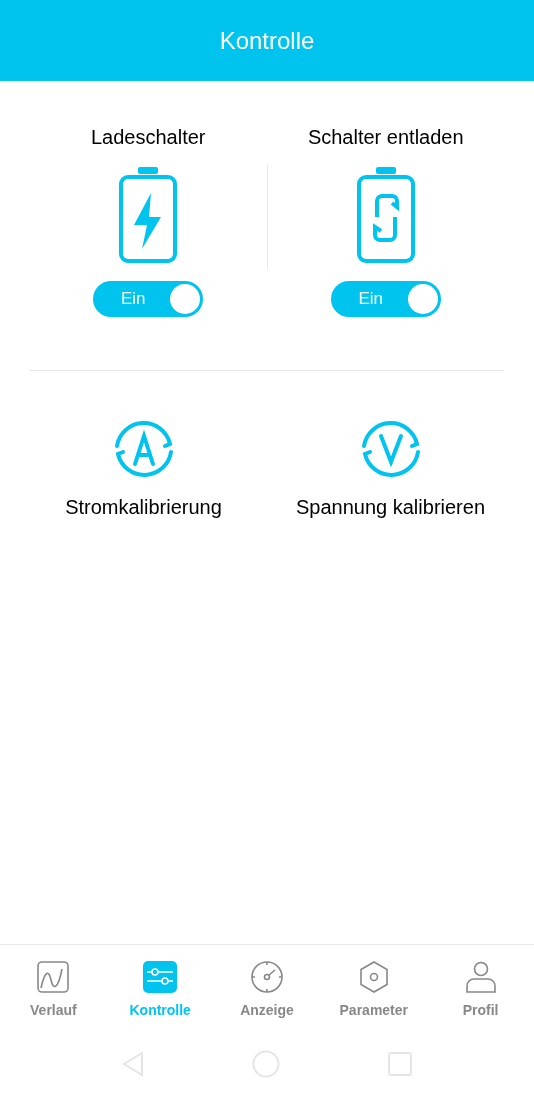 The image size is (534, 1102). Describe the element at coordinates (148, 137) in the screenshot. I see `switch-label: Ladeschalter` at that location.